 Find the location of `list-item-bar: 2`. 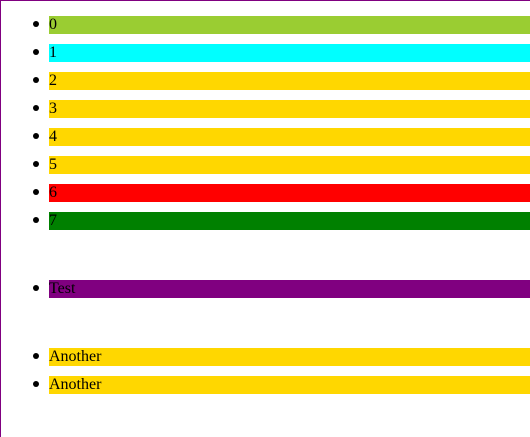

list-item-bar: 2 is located at coordinates (289, 81).